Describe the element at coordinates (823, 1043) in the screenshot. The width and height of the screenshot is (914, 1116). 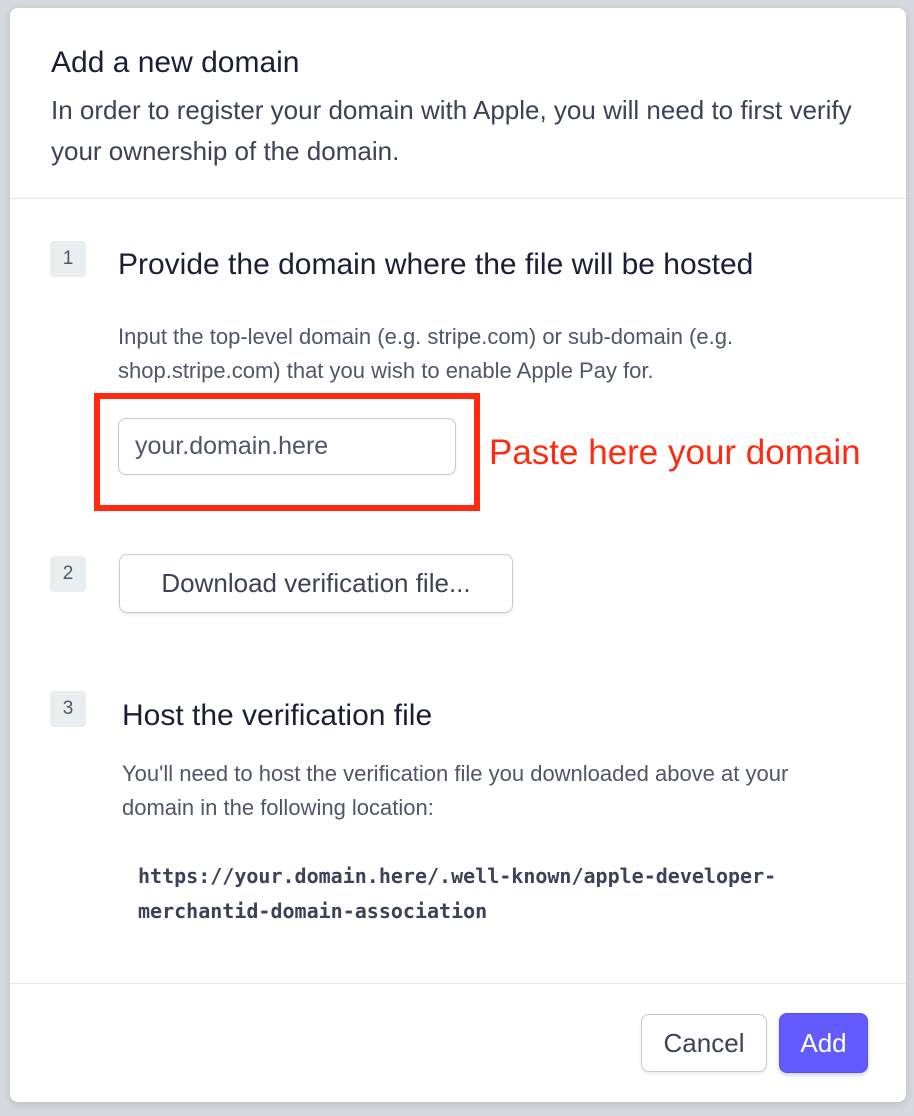
I see `add-button: Add` at that location.